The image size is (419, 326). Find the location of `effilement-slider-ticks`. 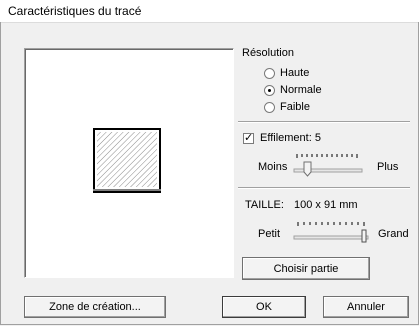

effilement-slider-ticks is located at coordinates (327, 156).